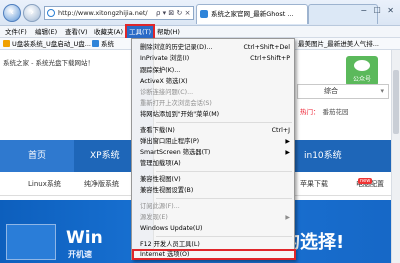 This screenshot has height=263, width=400. I want to click on menu-item-manage-addons: 管理加载项(A), so click(214, 163).